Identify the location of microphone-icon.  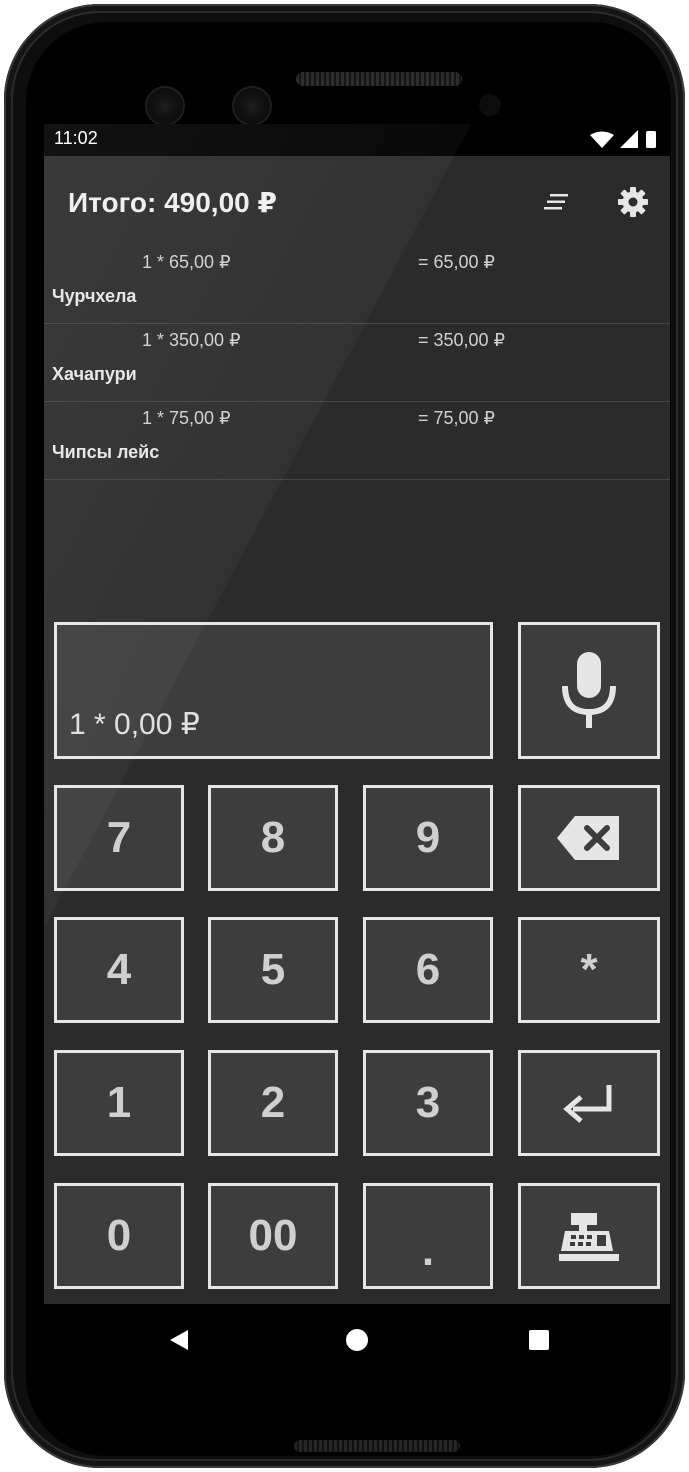
(589, 689).